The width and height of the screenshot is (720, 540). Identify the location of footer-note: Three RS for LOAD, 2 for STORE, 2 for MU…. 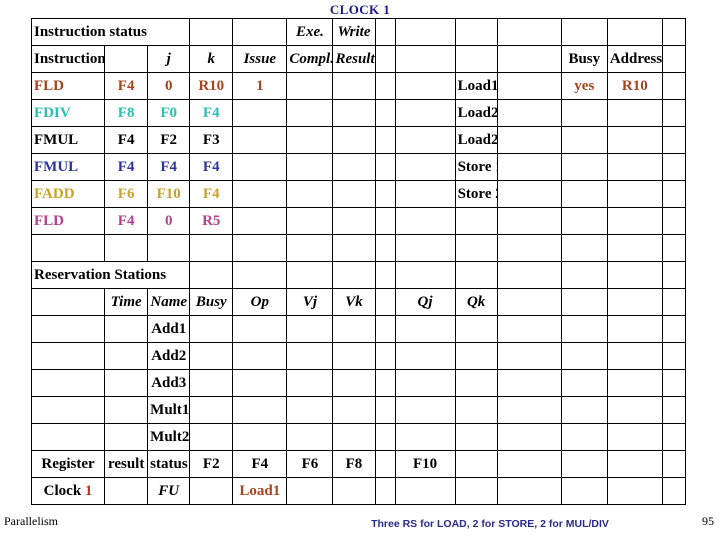
(490, 524).